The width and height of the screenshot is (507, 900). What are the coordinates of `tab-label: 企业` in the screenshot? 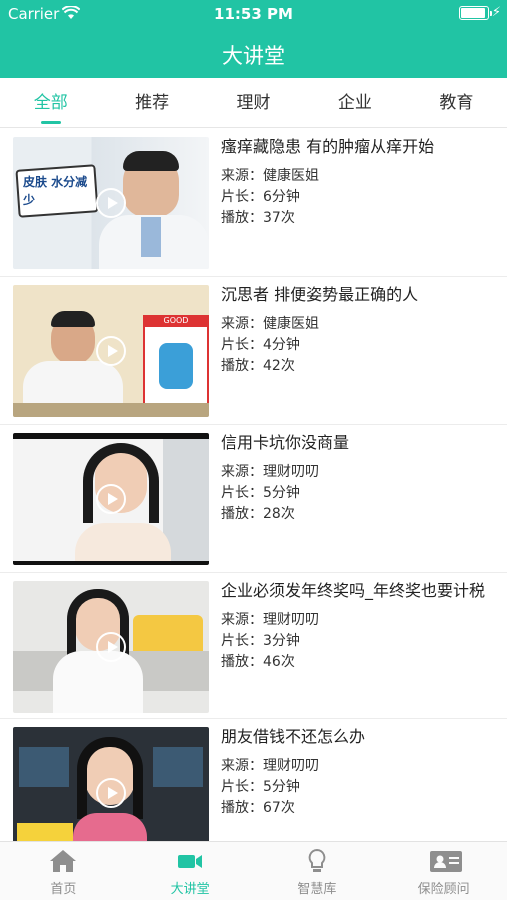 It's located at (354, 103).